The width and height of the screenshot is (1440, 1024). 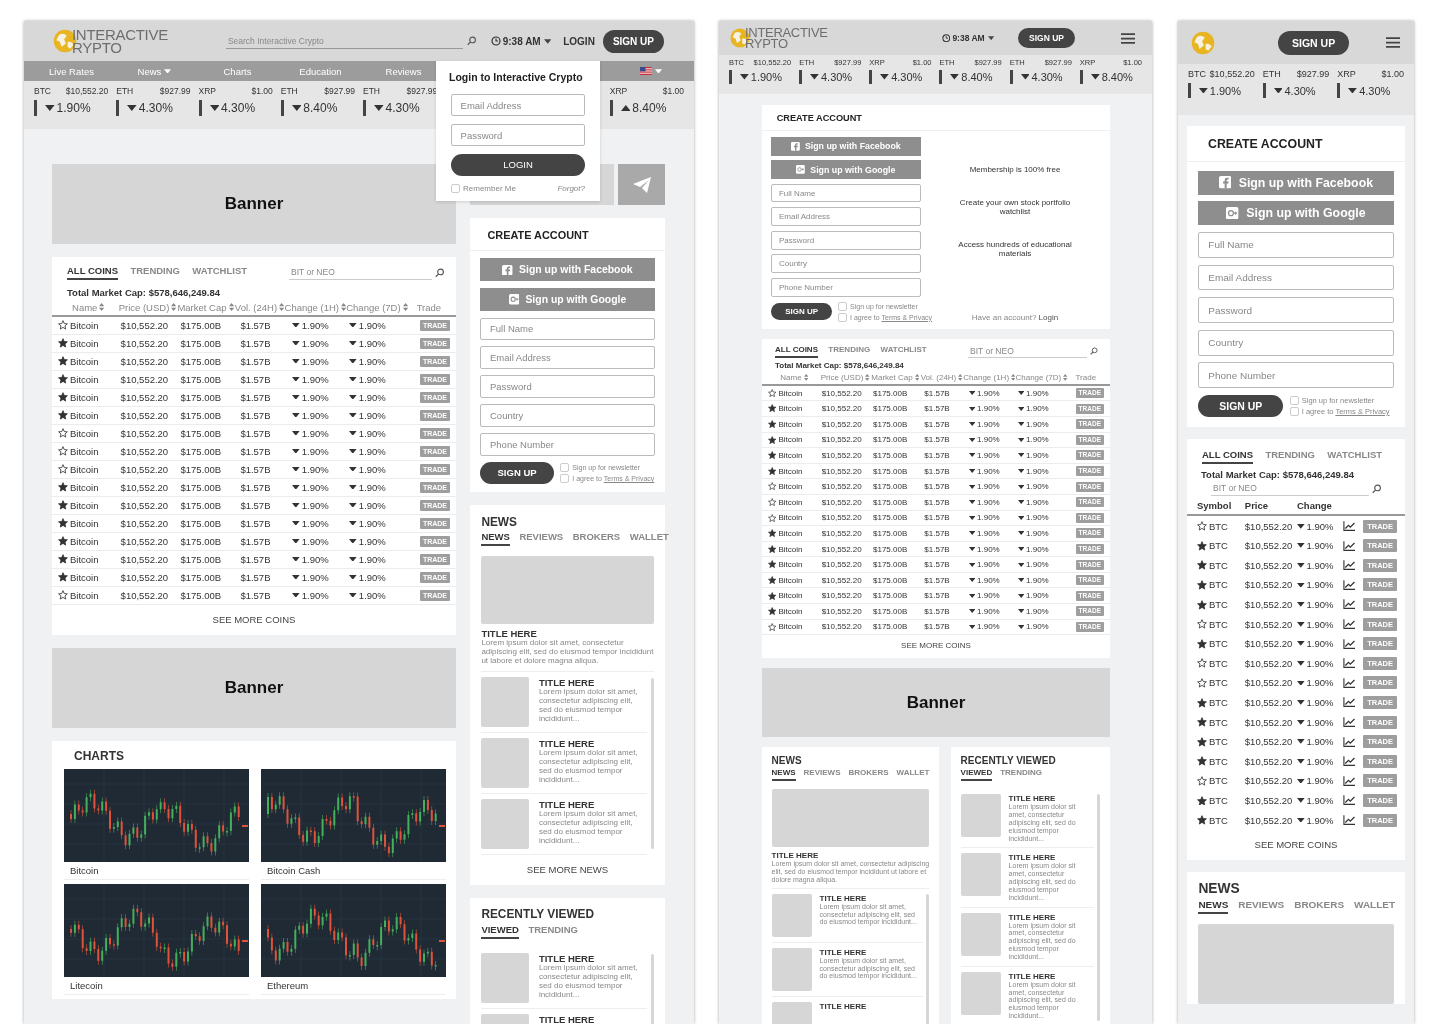 What do you see at coordinates (1041, 377) in the screenshot?
I see `column-header: Change (7D)` at bounding box center [1041, 377].